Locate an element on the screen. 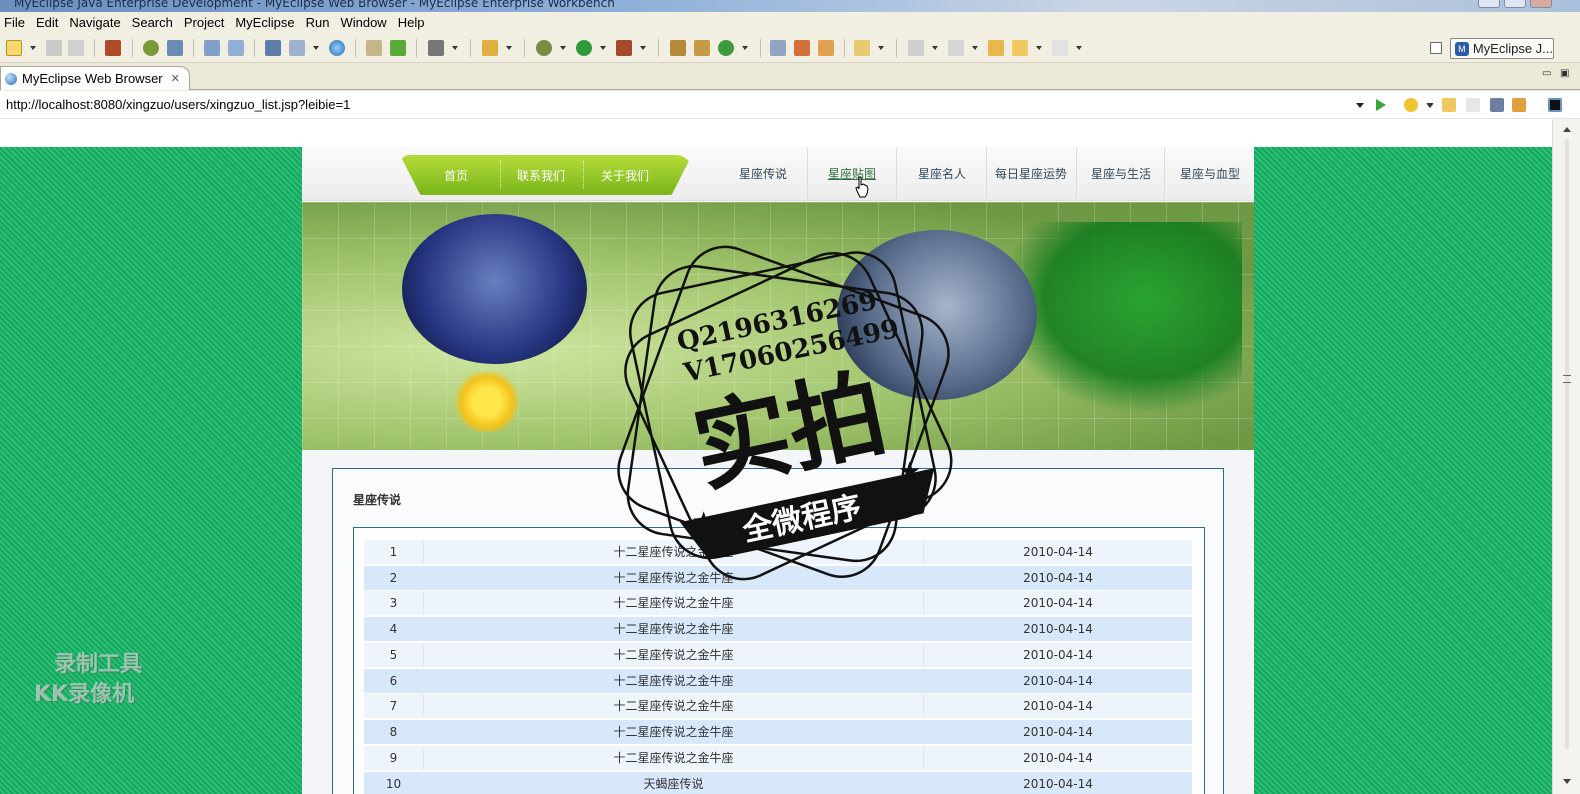 The width and height of the screenshot is (1580, 794). external-tools-icon is located at coordinates (624, 48).